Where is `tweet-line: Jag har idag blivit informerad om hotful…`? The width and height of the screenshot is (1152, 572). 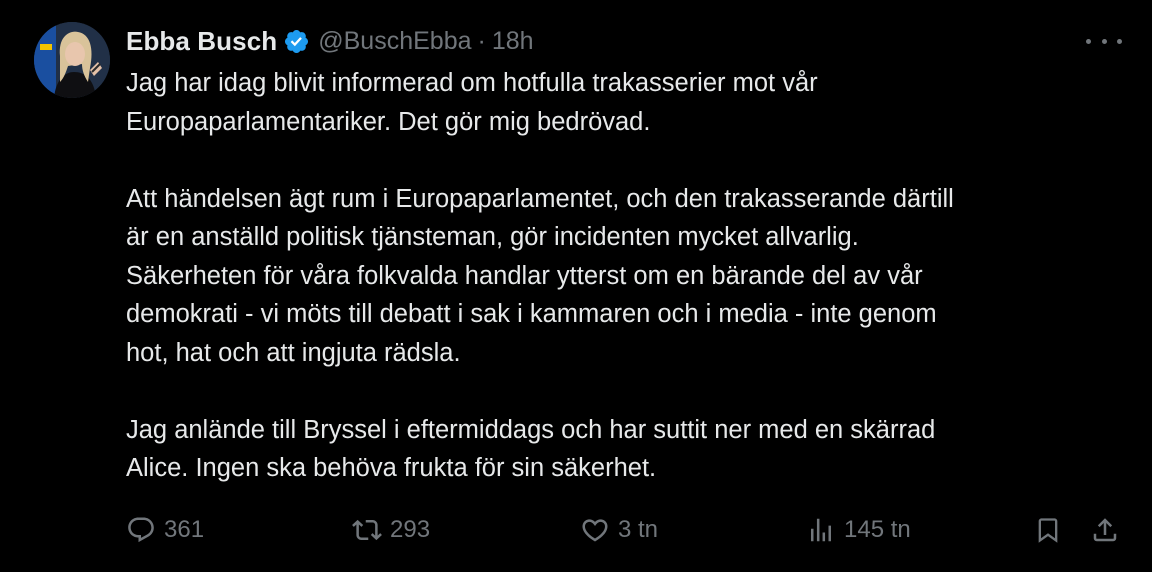 tweet-line: Jag har idag blivit informerad om hotful… is located at coordinates (472, 83).